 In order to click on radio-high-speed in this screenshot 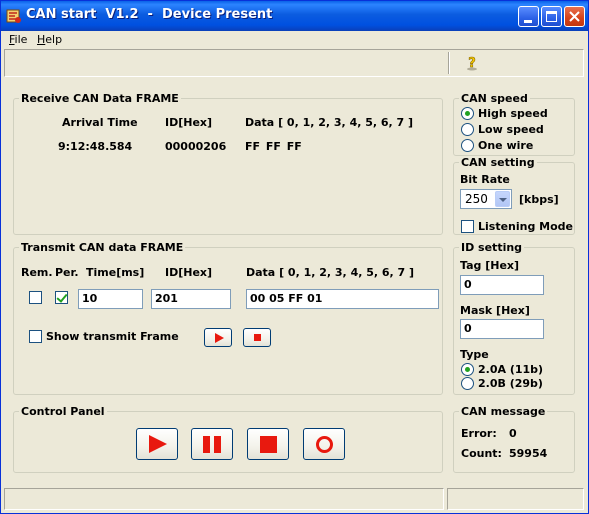, I will do `click(467, 113)`.